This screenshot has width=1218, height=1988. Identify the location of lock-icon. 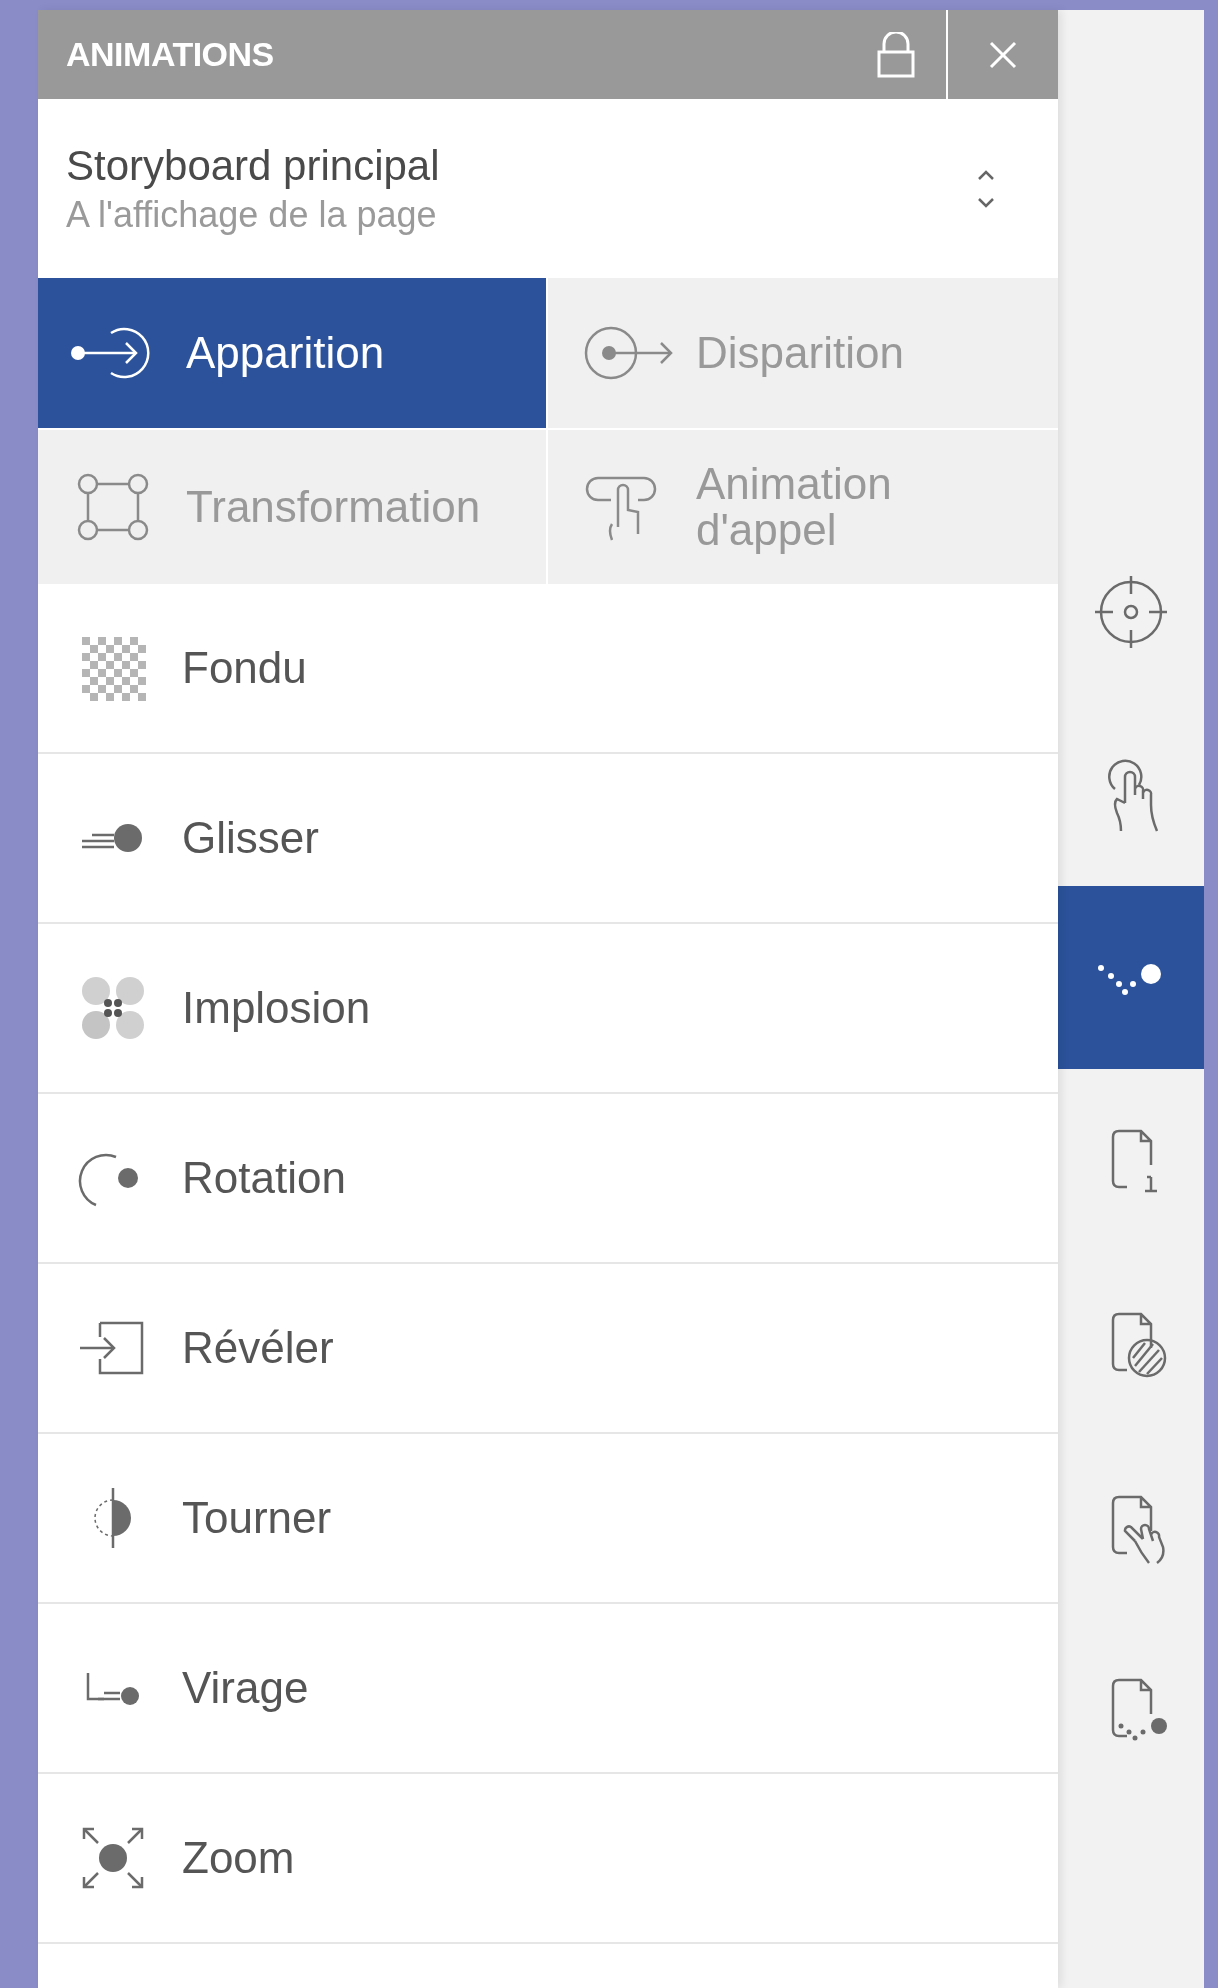
(896, 54).